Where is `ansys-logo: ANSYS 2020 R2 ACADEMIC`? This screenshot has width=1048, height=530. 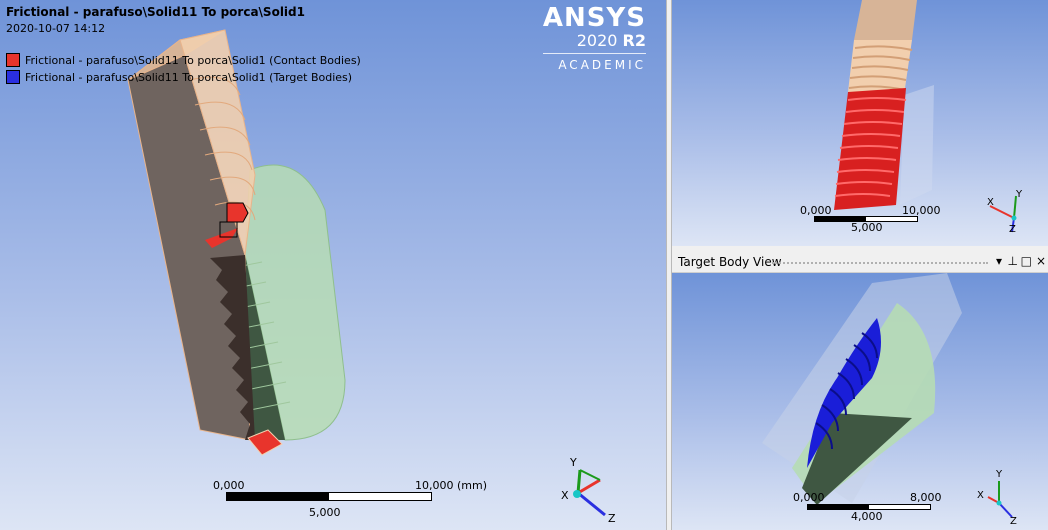
ansys-logo: ANSYS 2020 R2 ACADEMIC is located at coordinates (594, 37).